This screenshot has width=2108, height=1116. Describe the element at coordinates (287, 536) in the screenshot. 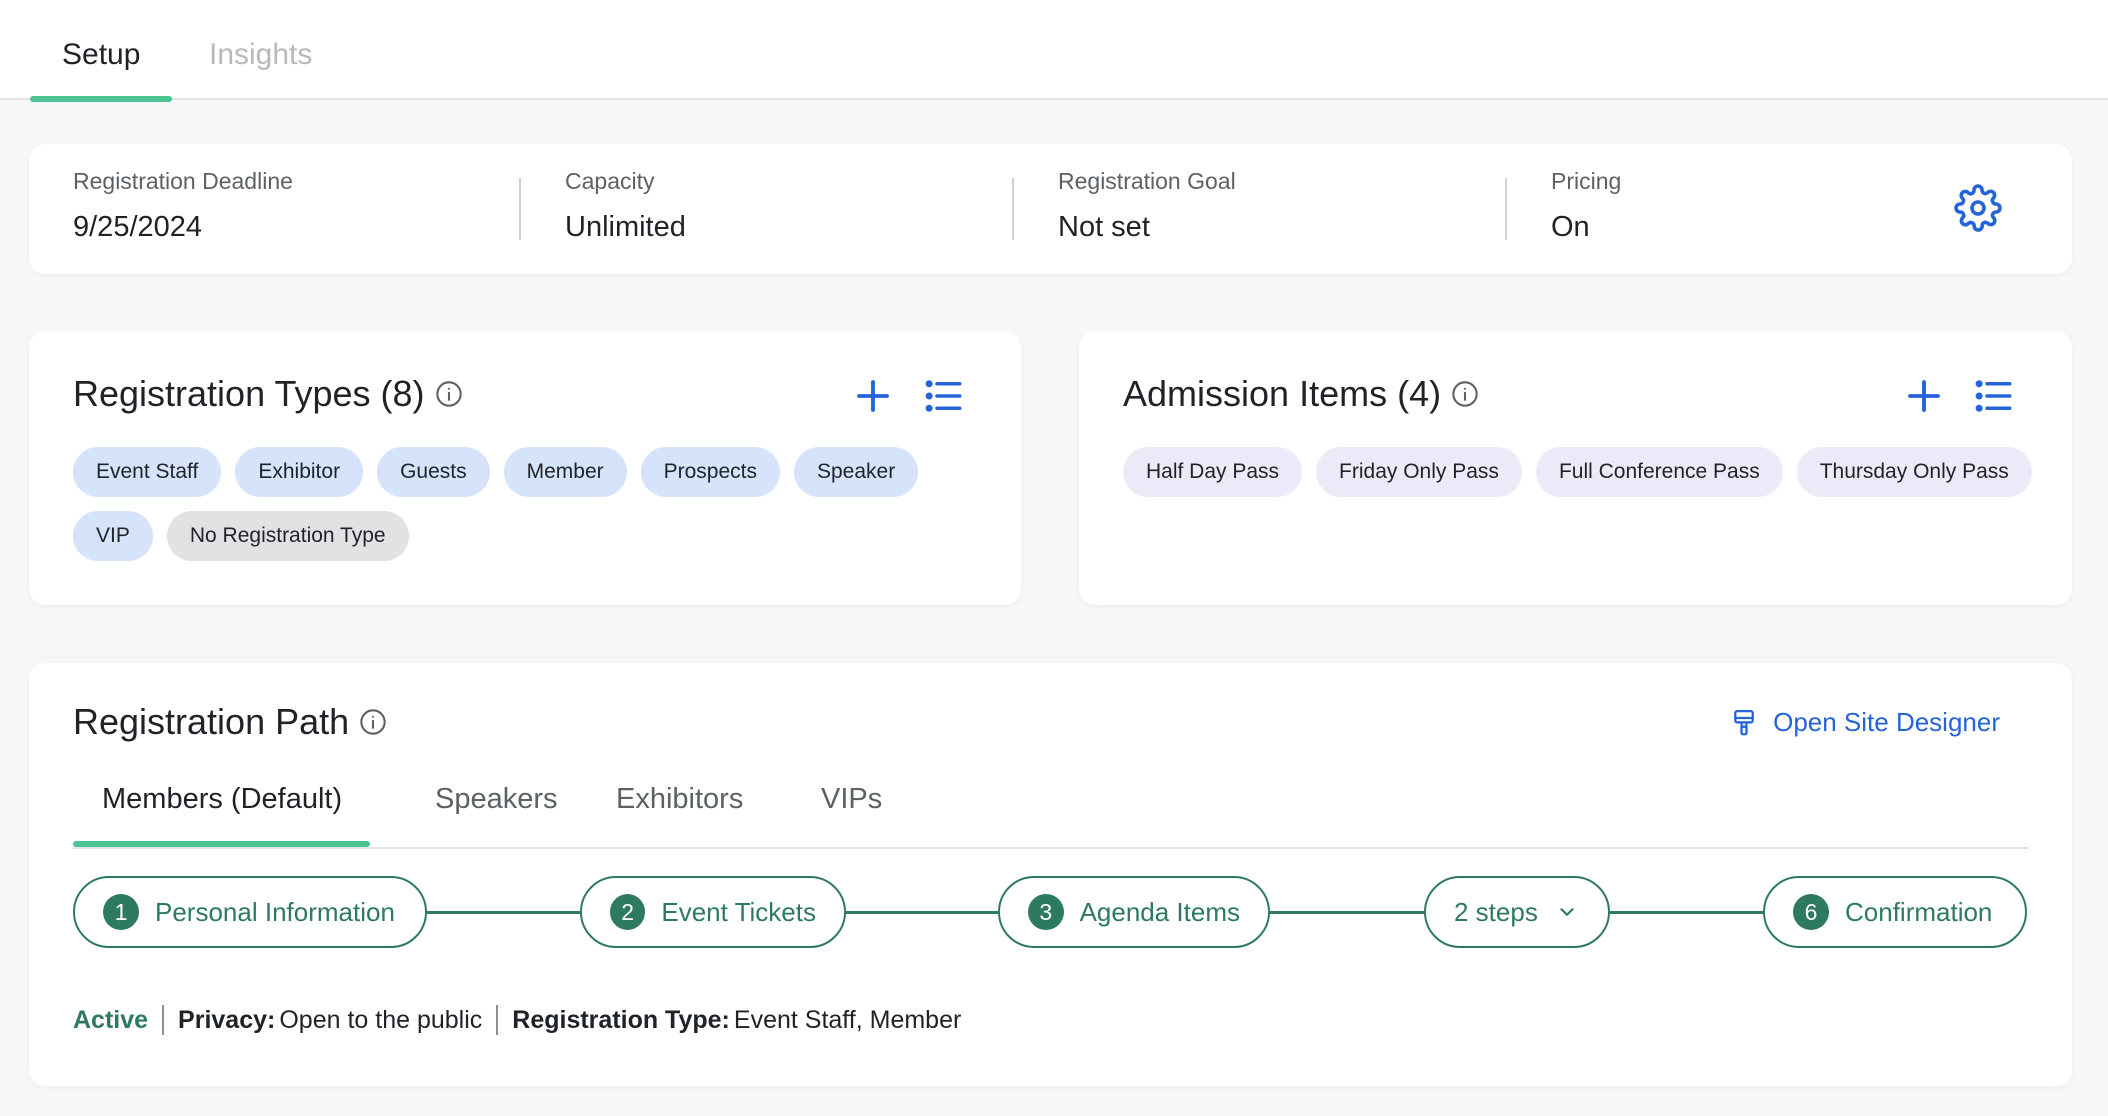

I see `no-registration-type-chip: No Registration Type` at that location.